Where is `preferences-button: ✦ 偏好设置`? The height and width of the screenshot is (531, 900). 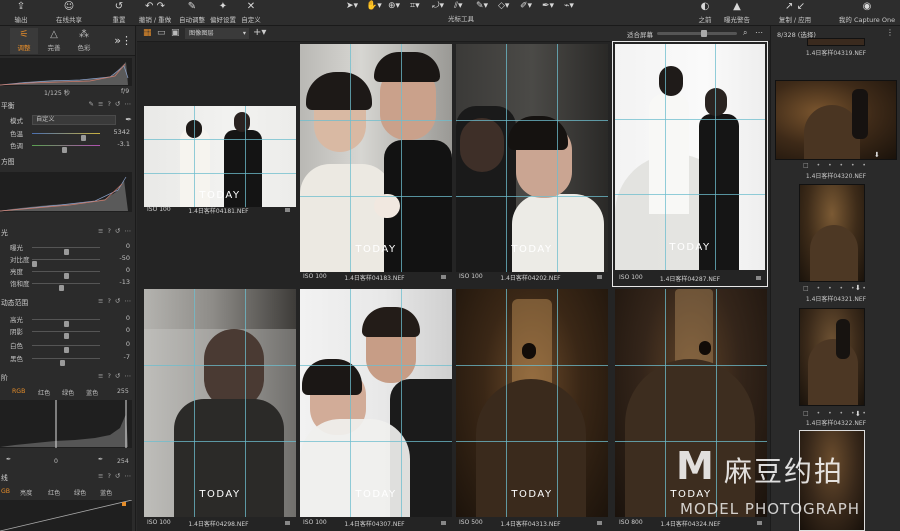 preferences-button: ✦ 偏好设置 is located at coordinates (223, 13).